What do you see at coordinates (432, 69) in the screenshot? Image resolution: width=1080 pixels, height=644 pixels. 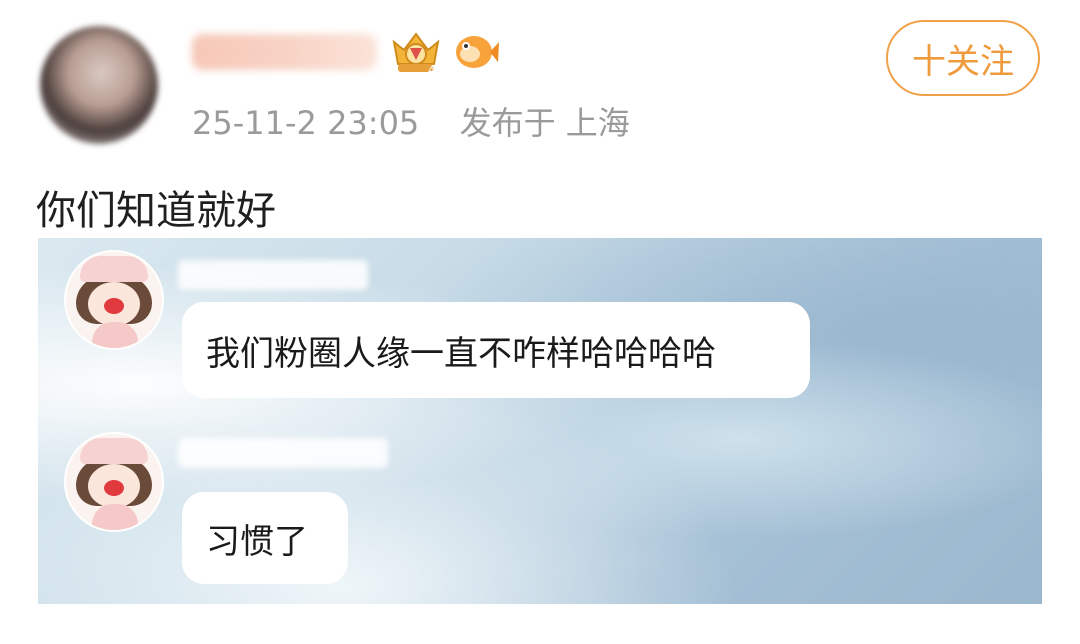 I see `svg-text: 4` at bounding box center [432, 69].